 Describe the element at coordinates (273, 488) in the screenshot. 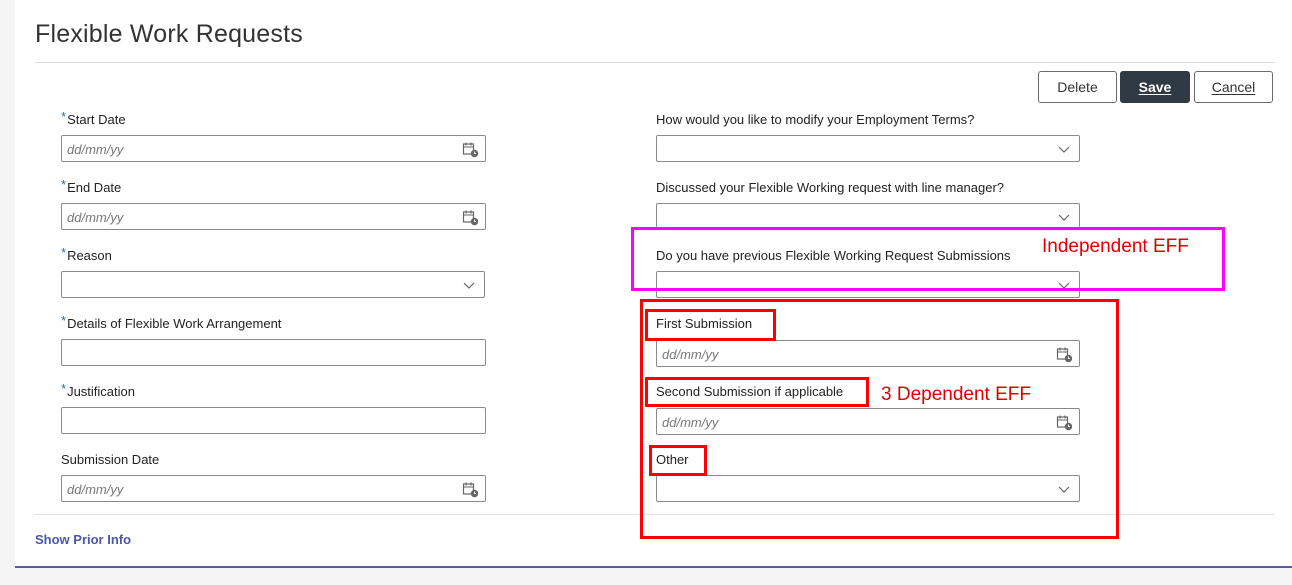

I see `submission-date-field: dd/mm/yy` at that location.